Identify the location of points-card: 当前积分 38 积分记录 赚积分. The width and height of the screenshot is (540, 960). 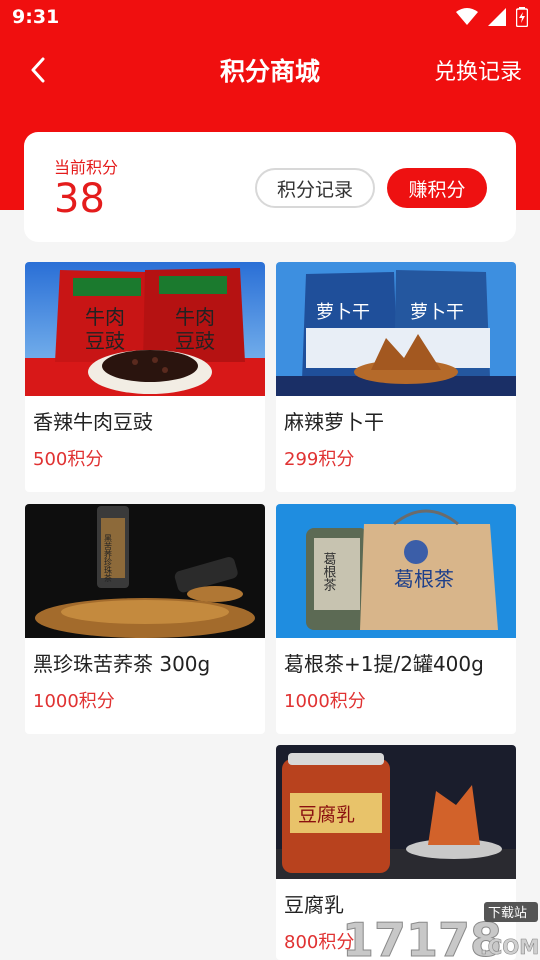
(270, 187).